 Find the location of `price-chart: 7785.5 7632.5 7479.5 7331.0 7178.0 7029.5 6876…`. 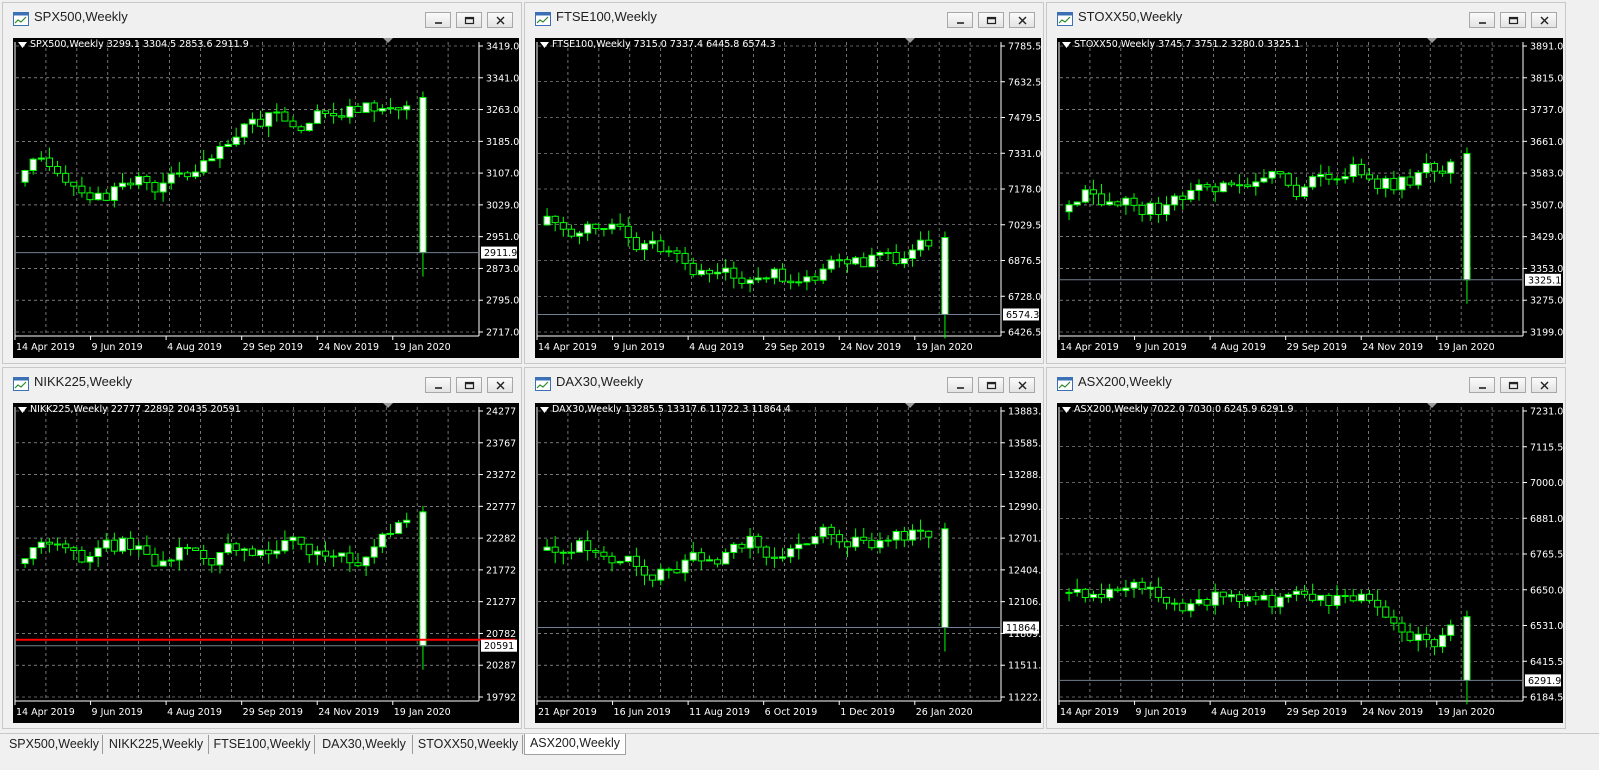

price-chart: 7785.5 7632.5 7479.5 7331.0 7178.0 7029.5 6876… is located at coordinates (788, 198).